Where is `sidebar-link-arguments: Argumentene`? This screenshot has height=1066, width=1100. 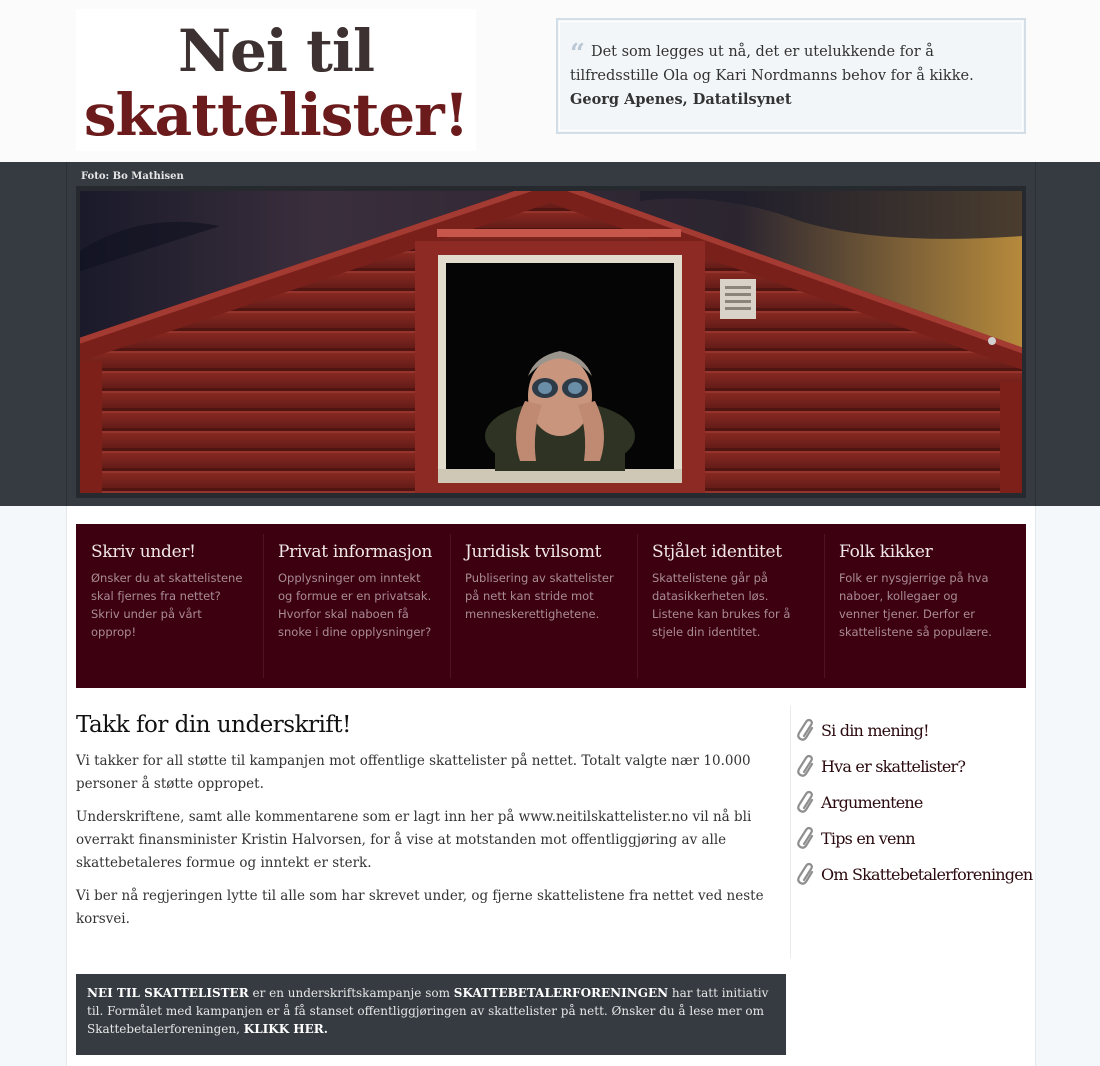 sidebar-link-arguments: Argumentene is located at coordinates (913, 802).